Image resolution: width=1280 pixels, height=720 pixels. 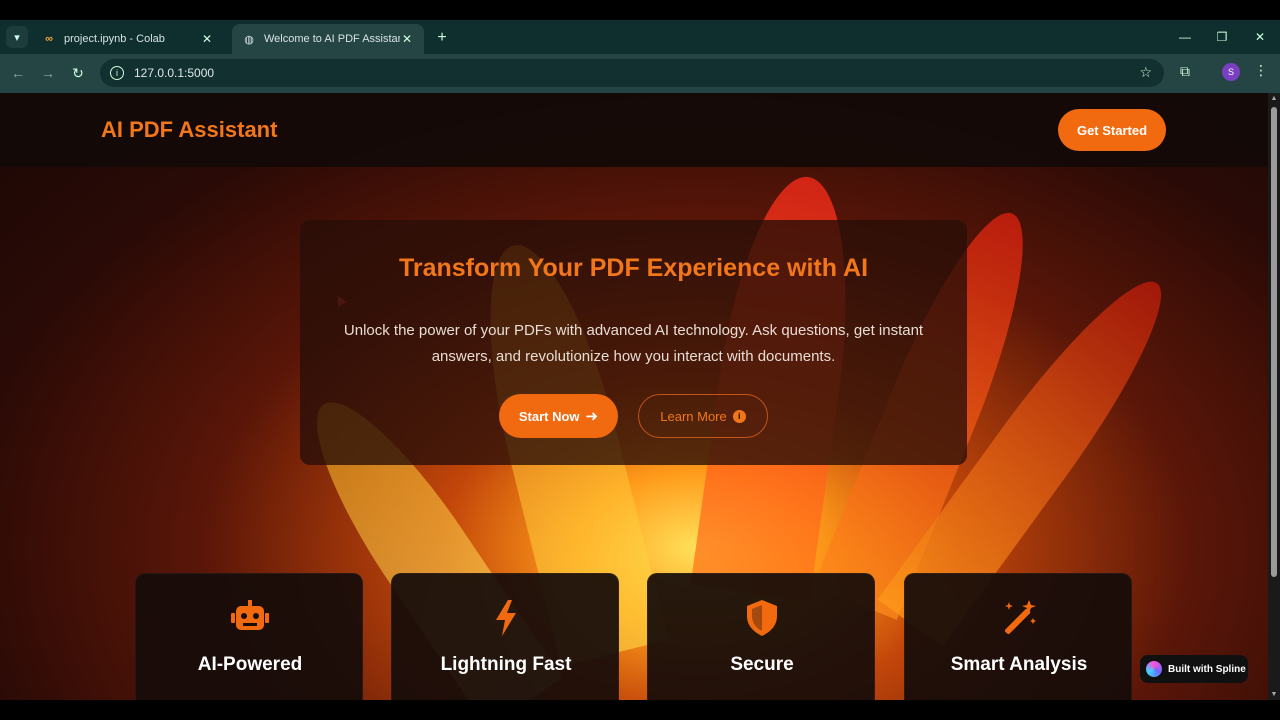 I want to click on arrow-right-icon: ➜, so click(x=592, y=416).